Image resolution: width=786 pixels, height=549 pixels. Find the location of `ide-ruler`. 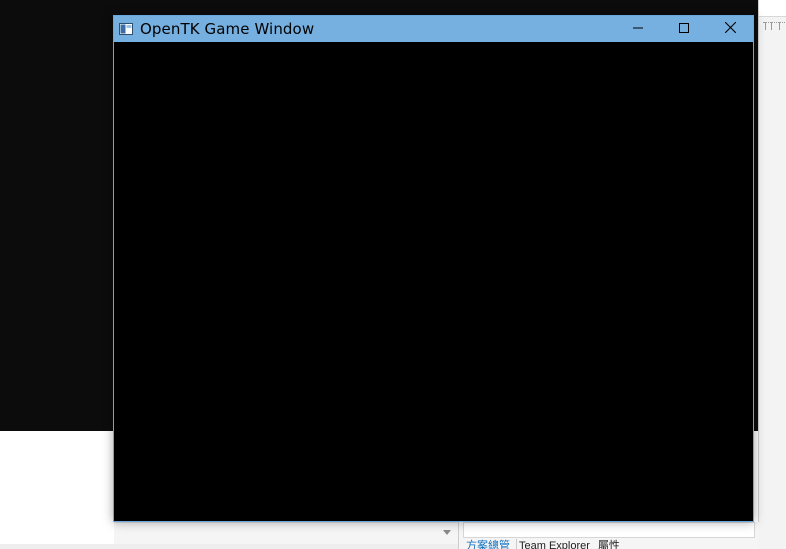

ide-ruler is located at coordinates (774, 26).